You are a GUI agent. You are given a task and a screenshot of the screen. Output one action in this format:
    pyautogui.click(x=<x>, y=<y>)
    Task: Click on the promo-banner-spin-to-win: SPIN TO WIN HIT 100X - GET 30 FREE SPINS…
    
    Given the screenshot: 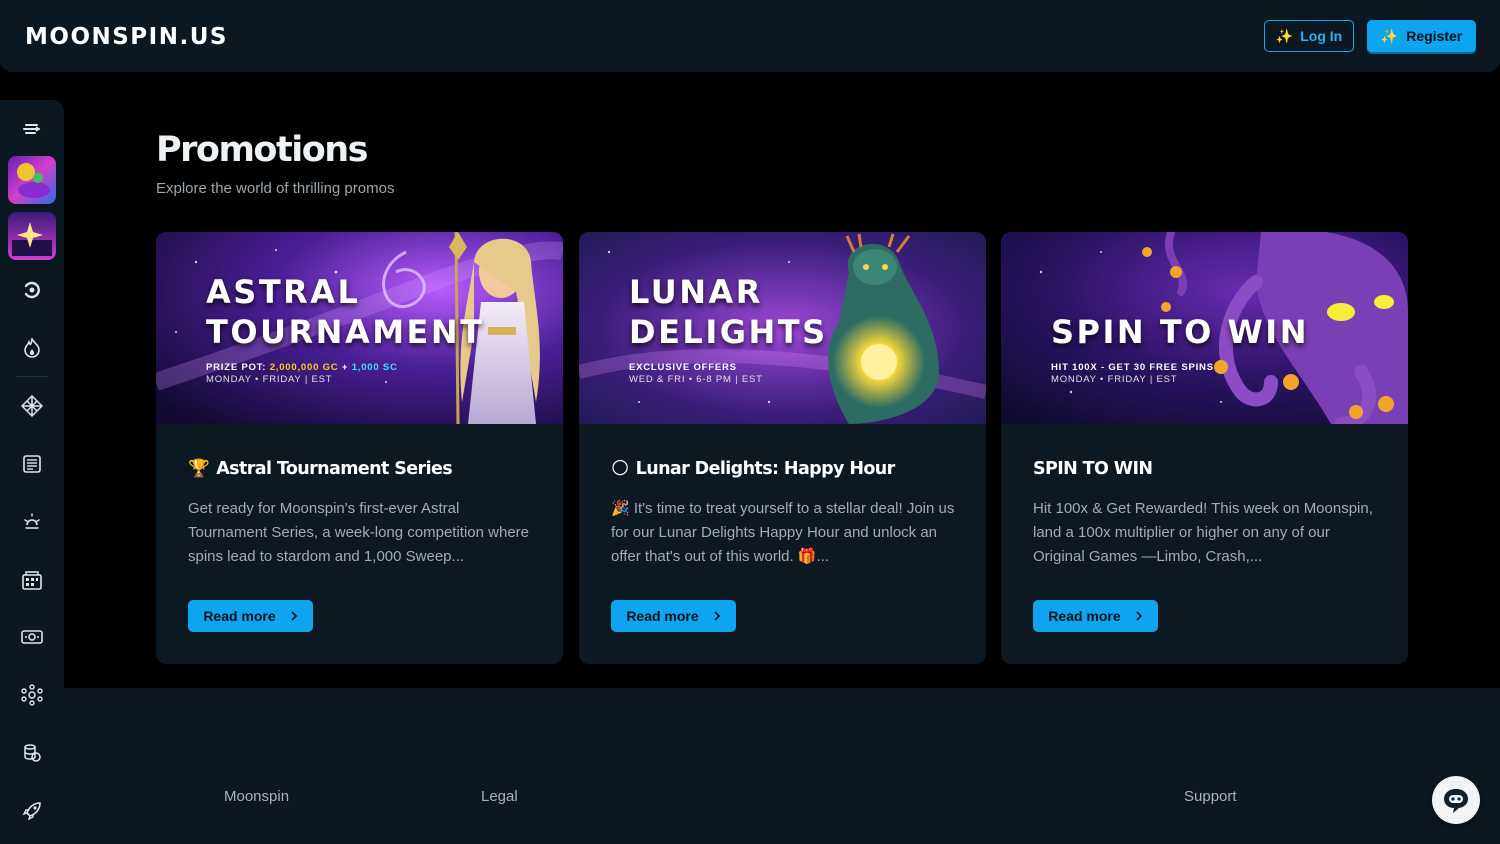 What is the action you would take?
    pyautogui.click(x=1204, y=328)
    